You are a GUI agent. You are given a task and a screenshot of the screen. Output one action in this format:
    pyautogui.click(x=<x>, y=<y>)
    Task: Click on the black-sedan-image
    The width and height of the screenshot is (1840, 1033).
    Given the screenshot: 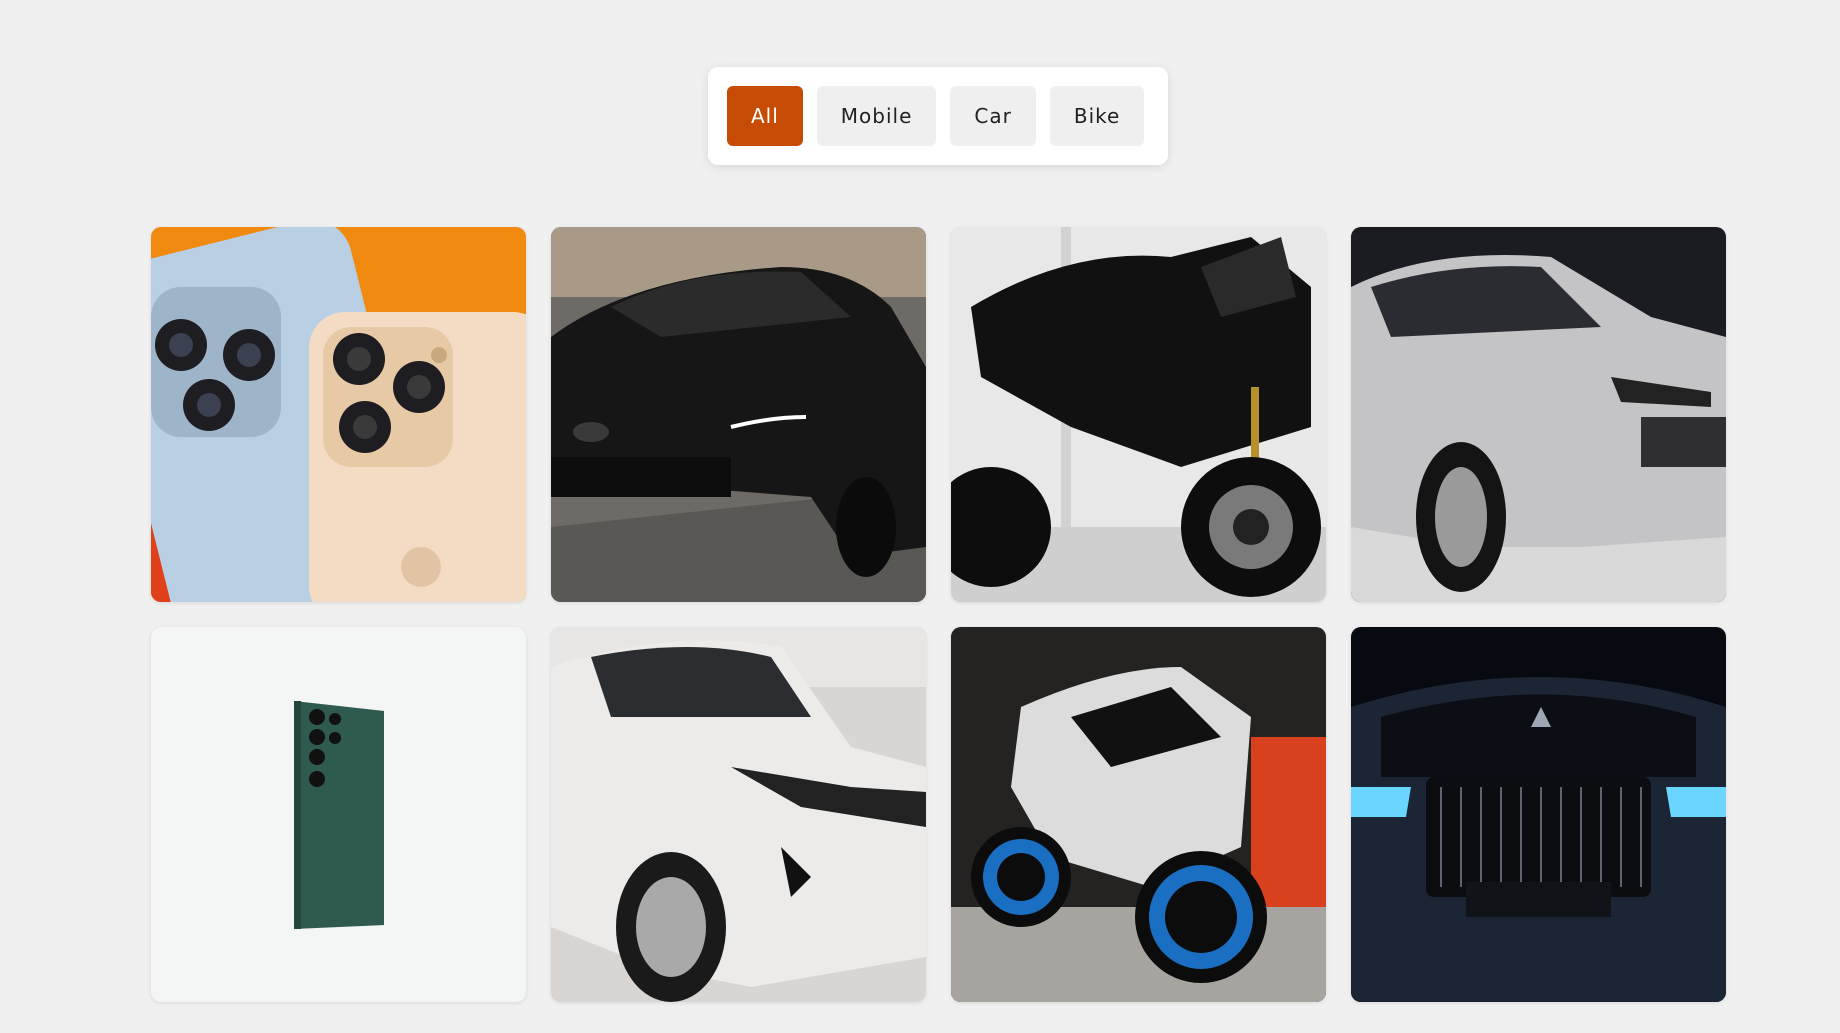 What is the action you would take?
    pyautogui.click(x=738, y=414)
    